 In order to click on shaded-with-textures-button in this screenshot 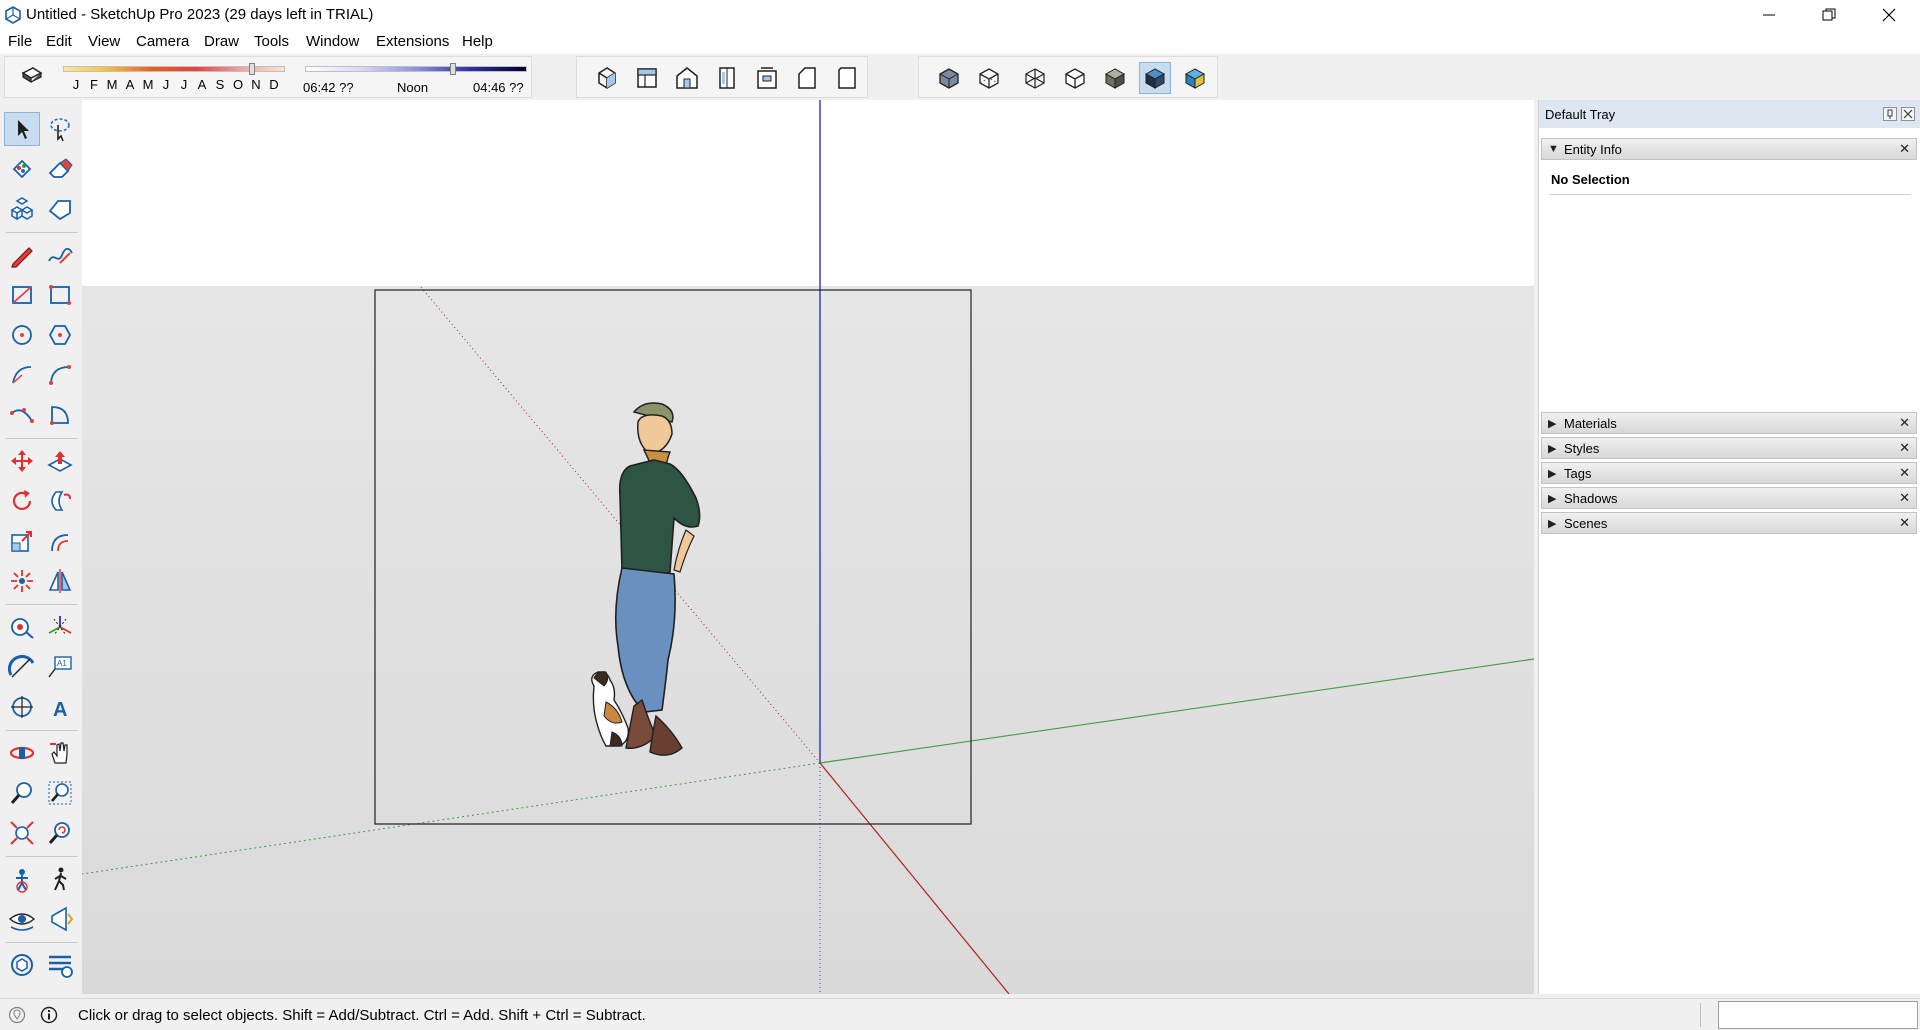, I will do `click(1155, 78)`.